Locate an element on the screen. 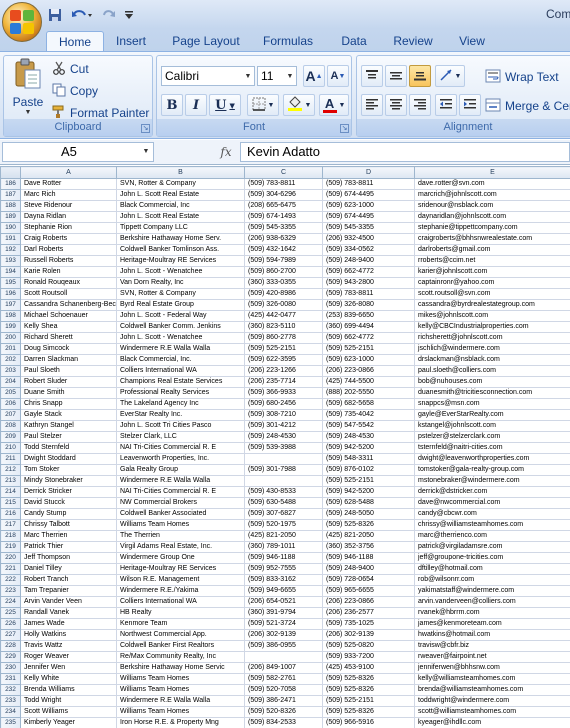  cell-a: Kelly White is located at coordinates (68, 679).